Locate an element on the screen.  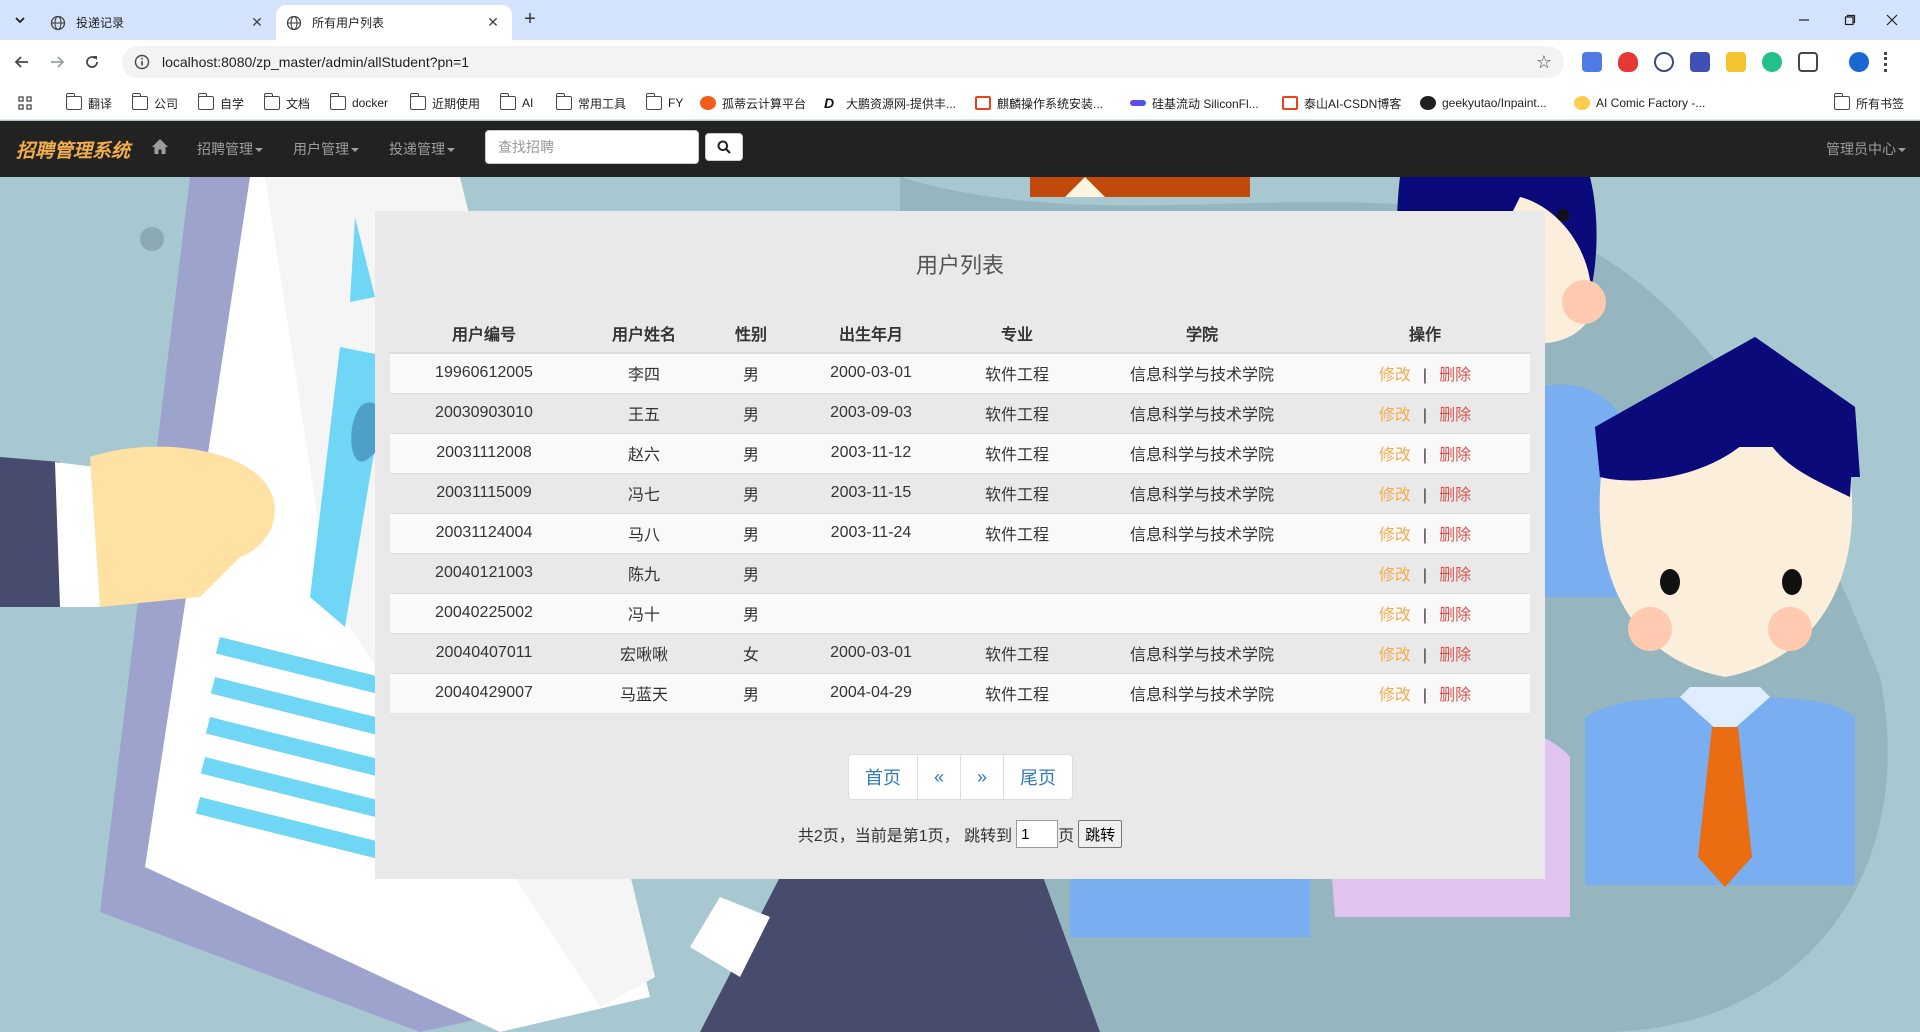
nav-label: 招聘管理 is located at coordinates (225, 149).